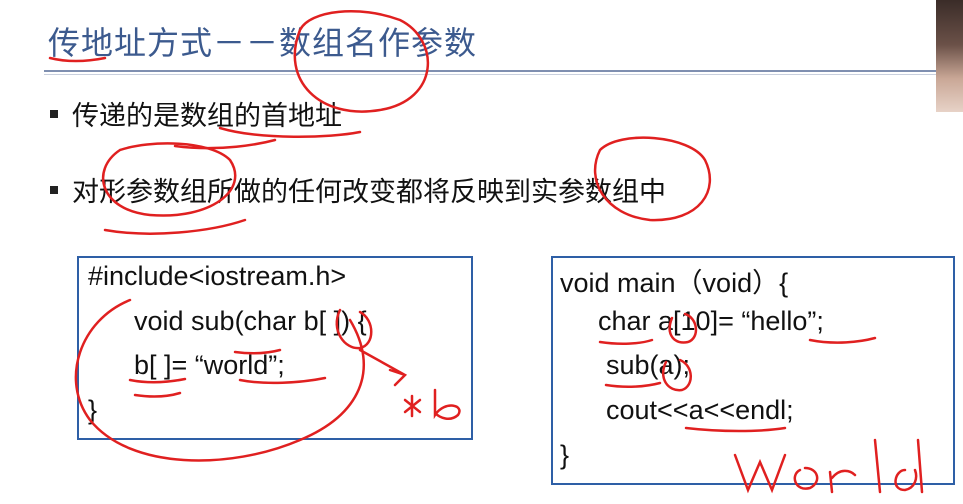 The image size is (963, 504). Describe the element at coordinates (217, 276) in the screenshot. I see `code-line: #include<iostream.h>` at that location.